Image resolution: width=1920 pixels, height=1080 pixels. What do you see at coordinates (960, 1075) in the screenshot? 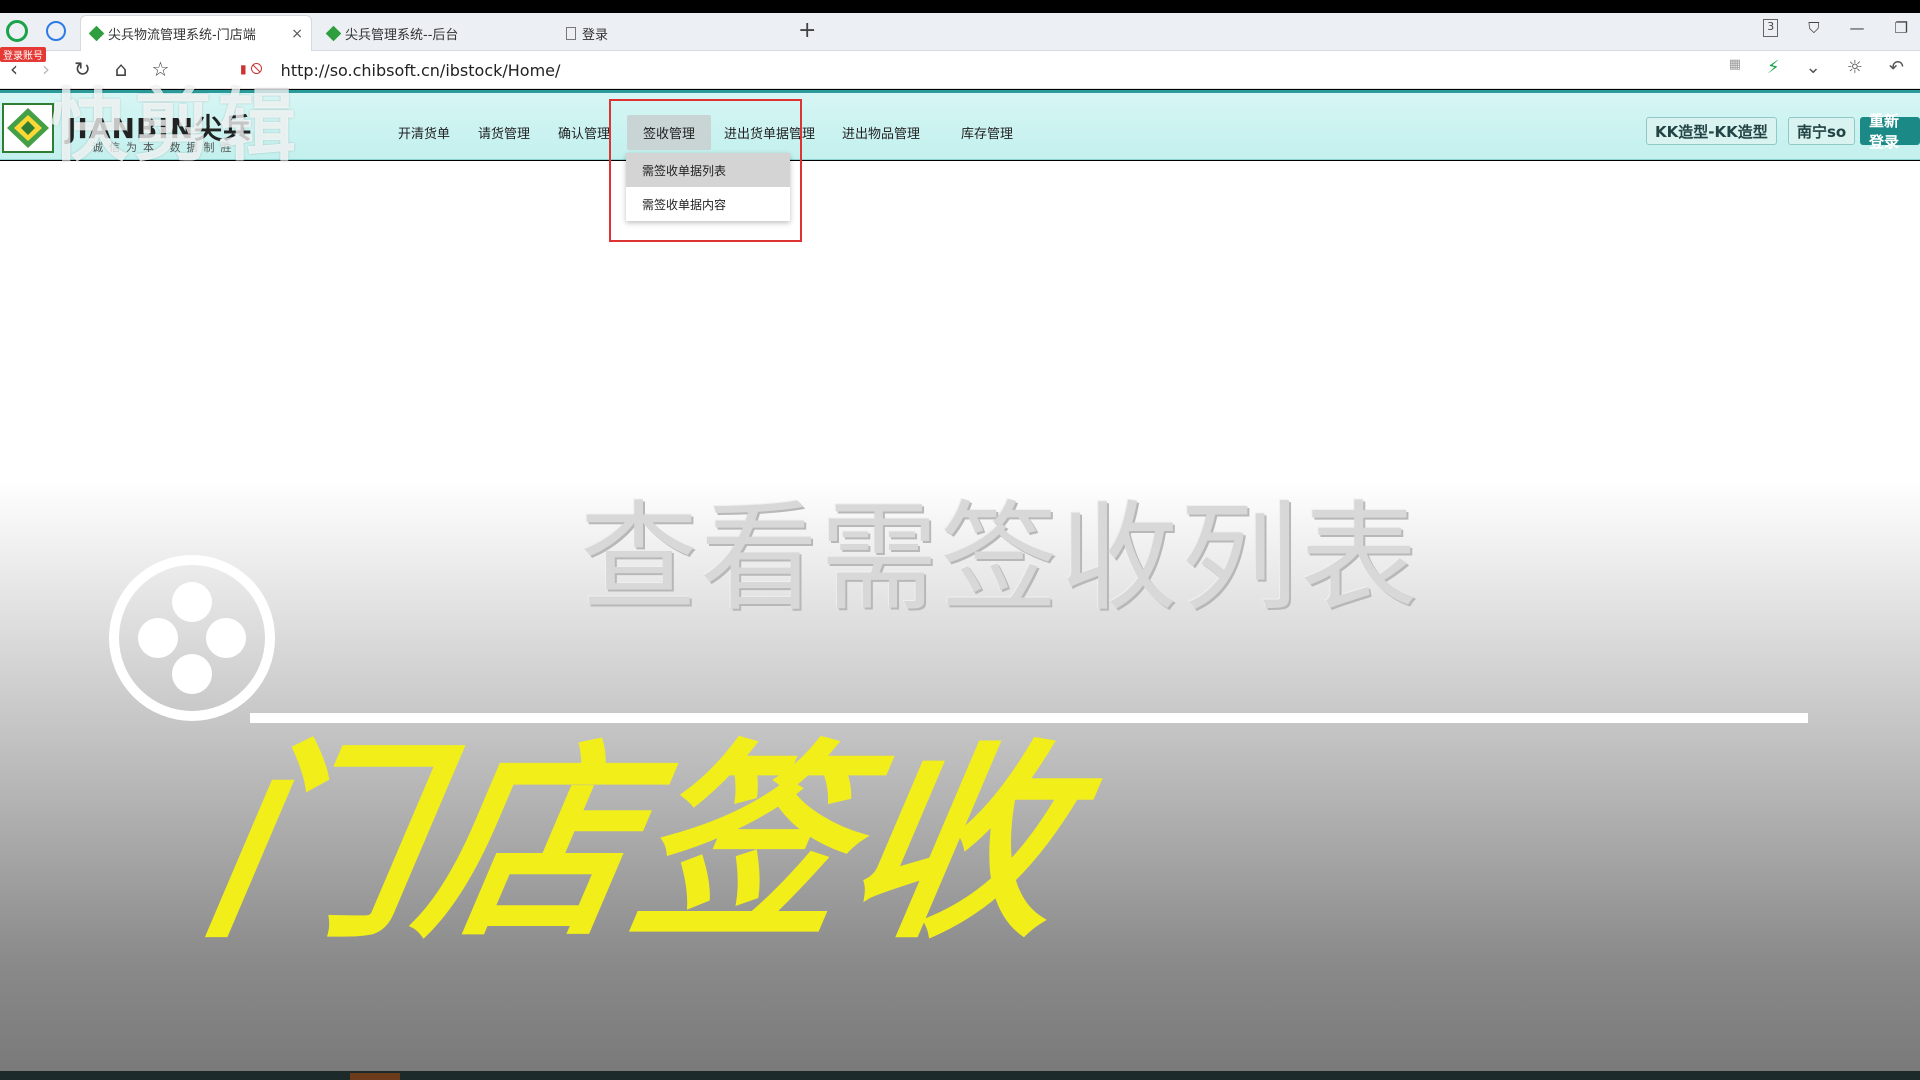
I see `bottom-bar` at bounding box center [960, 1075].